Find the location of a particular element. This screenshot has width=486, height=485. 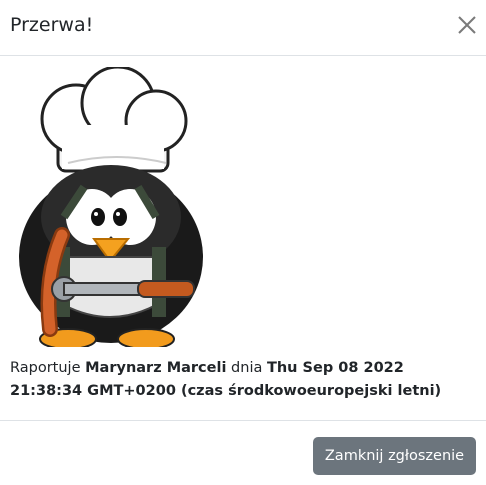

reporter-name: Marynarz Marceli is located at coordinates (156, 368).